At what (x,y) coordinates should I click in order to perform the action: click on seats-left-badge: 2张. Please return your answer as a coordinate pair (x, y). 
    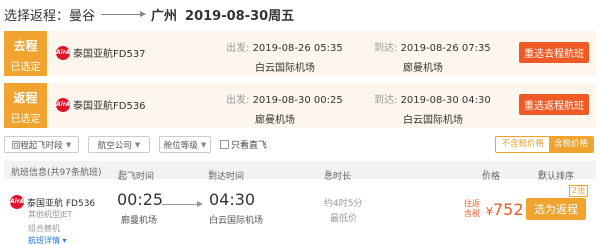
    Looking at the image, I should click on (579, 191).